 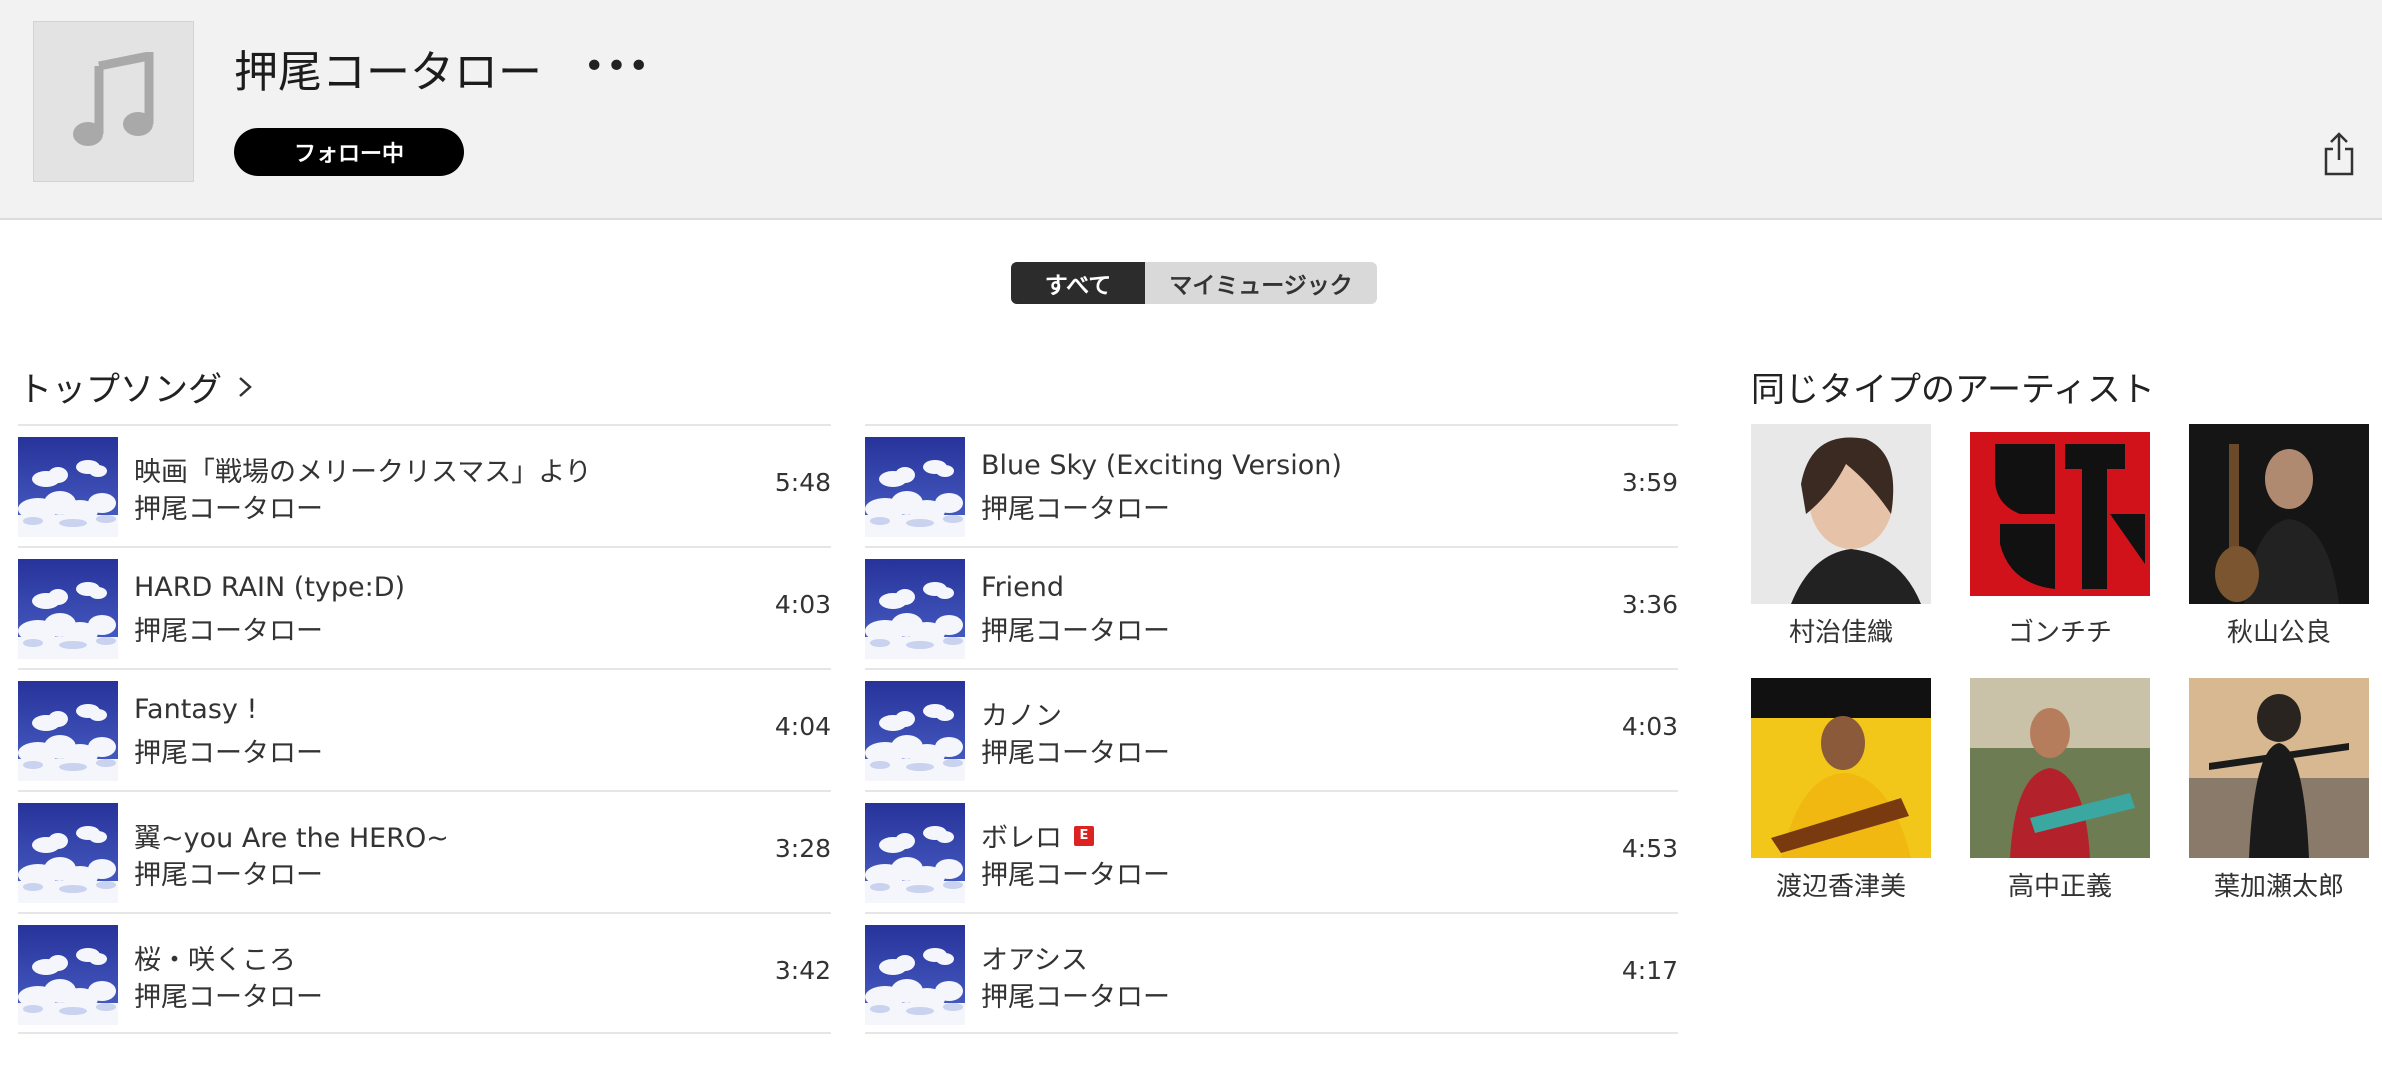 I want to click on song-title: HARD RAIN (type:D), so click(x=270, y=587).